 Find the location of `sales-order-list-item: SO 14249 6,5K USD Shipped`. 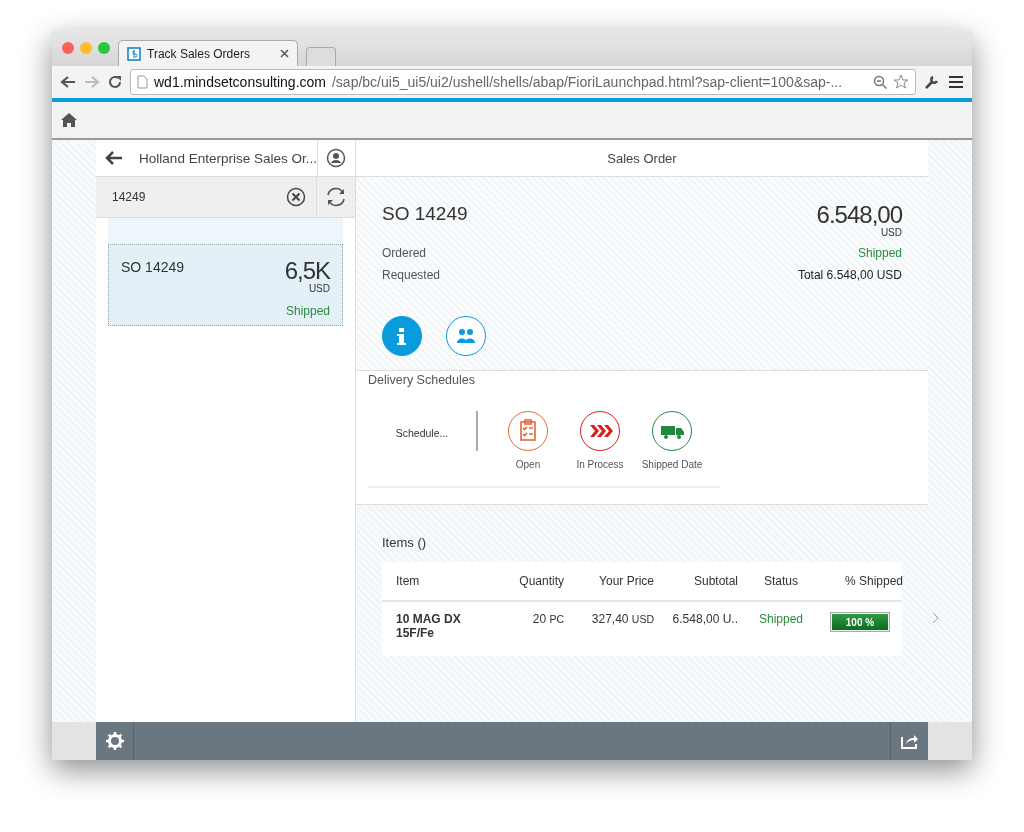

sales-order-list-item: SO 14249 6,5K USD Shipped is located at coordinates (225, 285).